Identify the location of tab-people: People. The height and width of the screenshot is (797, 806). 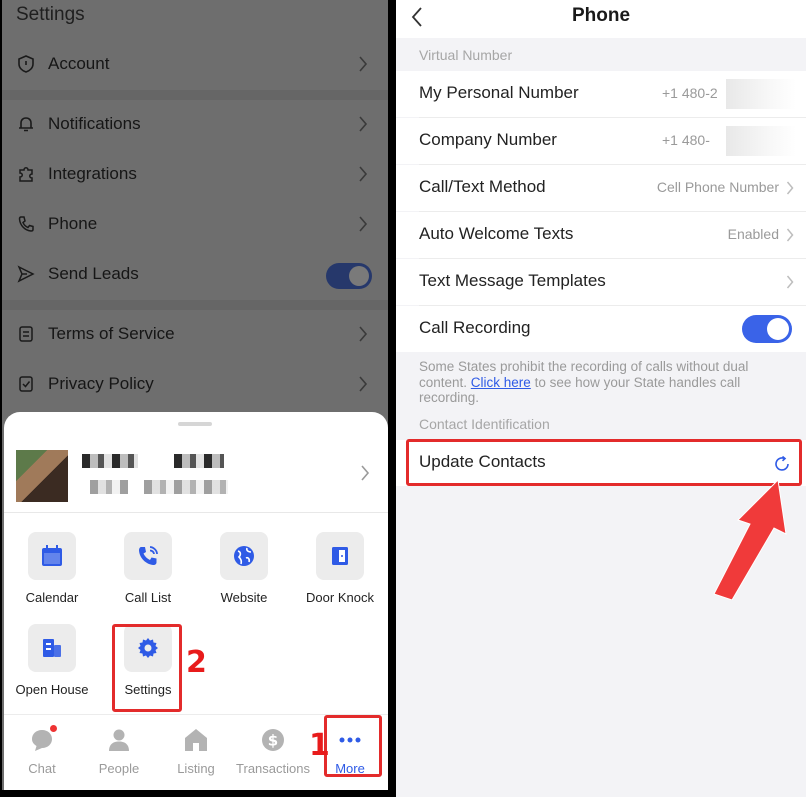
(119, 750).